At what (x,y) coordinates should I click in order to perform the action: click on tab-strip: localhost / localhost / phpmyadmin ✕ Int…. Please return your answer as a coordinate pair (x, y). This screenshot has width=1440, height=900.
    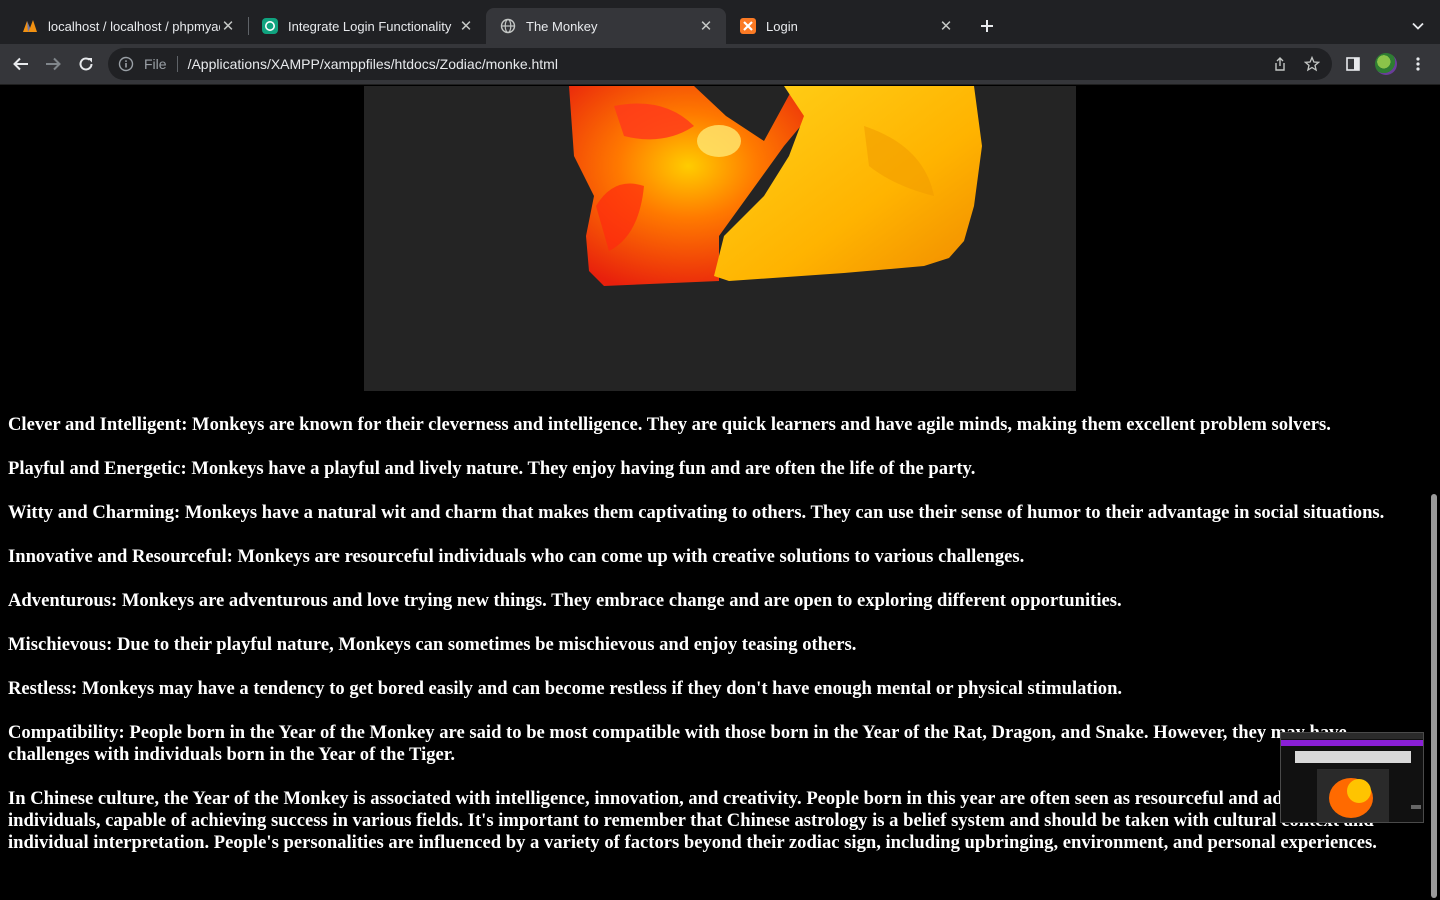
    Looking at the image, I should click on (720, 22).